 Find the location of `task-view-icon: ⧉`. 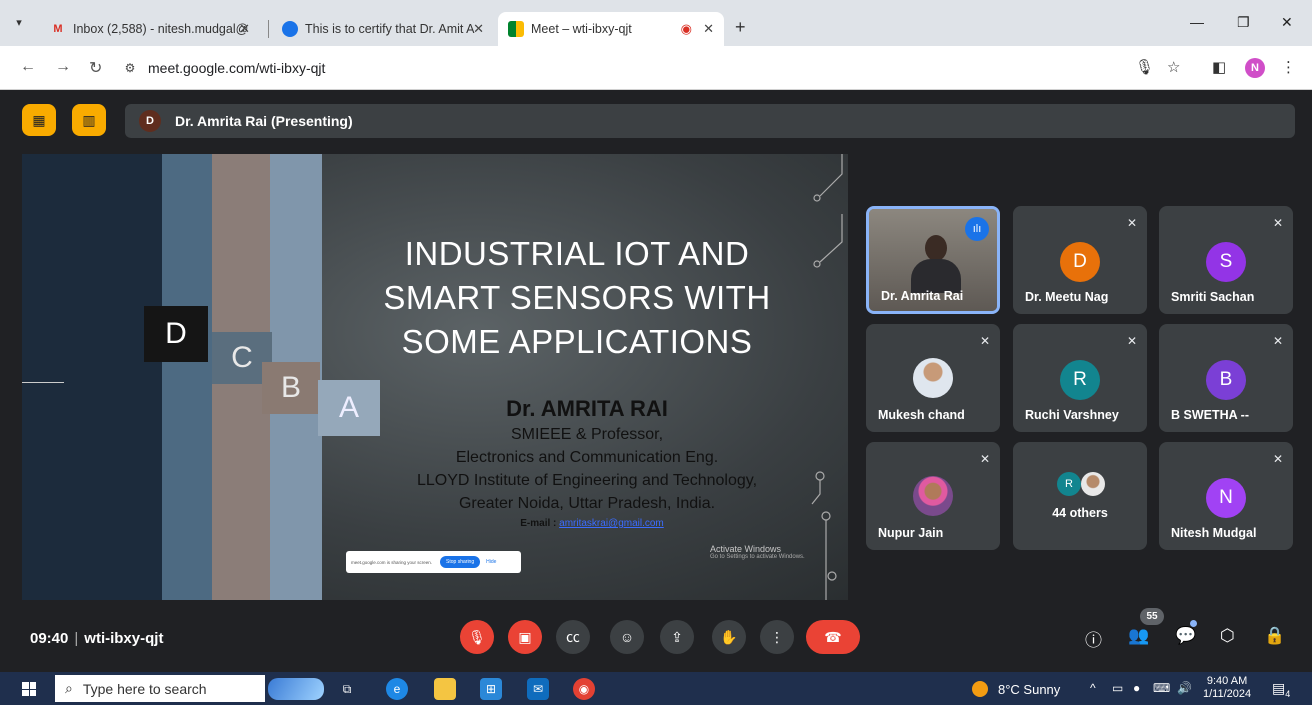

task-view-icon: ⧉ is located at coordinates (347, 689).